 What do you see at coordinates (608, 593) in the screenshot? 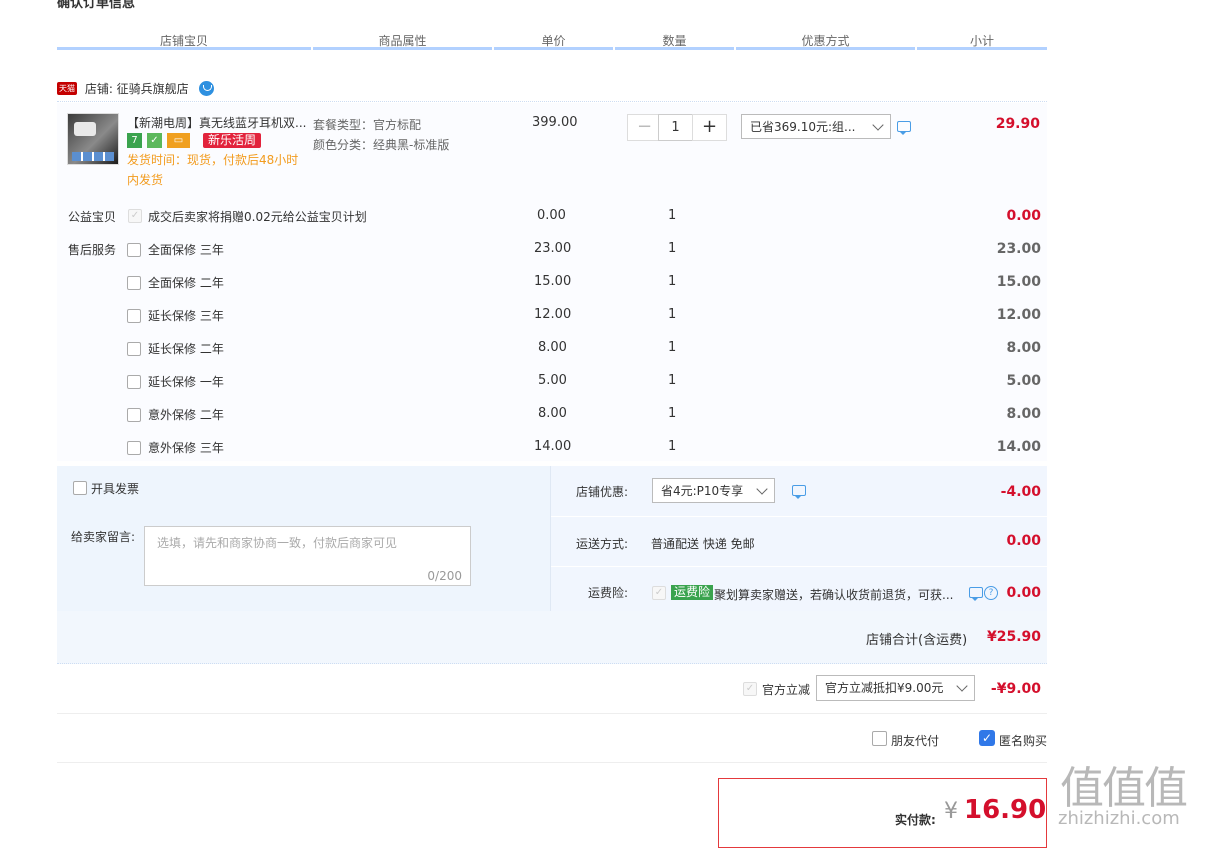
I see `insurance-label: 运费险:` at bounding box center [608, 593].